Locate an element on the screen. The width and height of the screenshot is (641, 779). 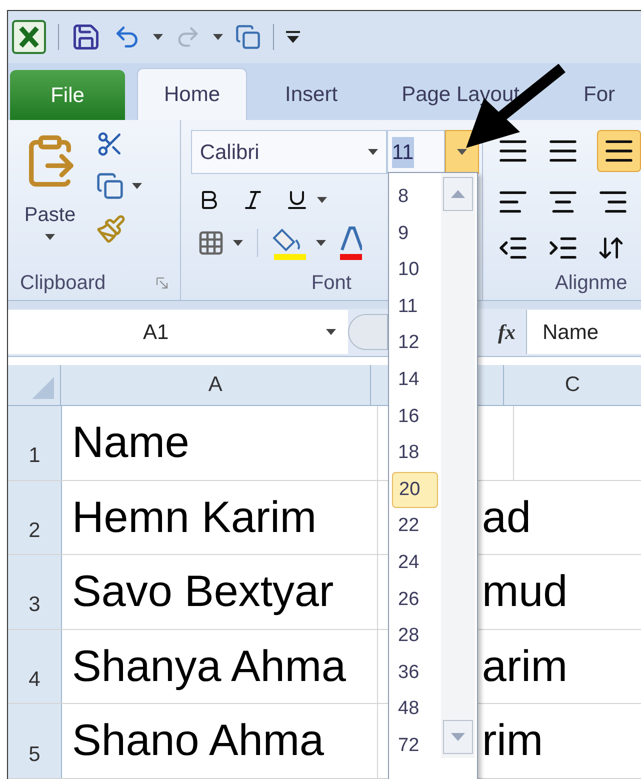
cell-text: rim is located at coordinates (513, 741).